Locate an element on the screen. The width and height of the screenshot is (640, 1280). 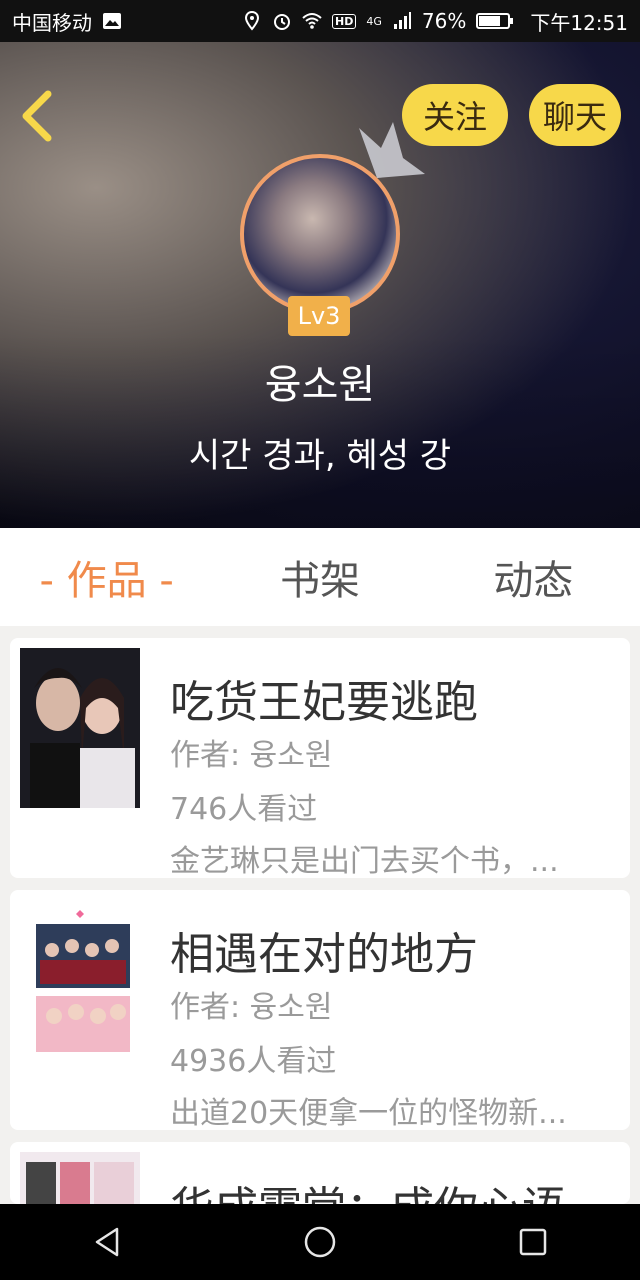
tab-works: - 作品 - is located at coordinates (106, 577).